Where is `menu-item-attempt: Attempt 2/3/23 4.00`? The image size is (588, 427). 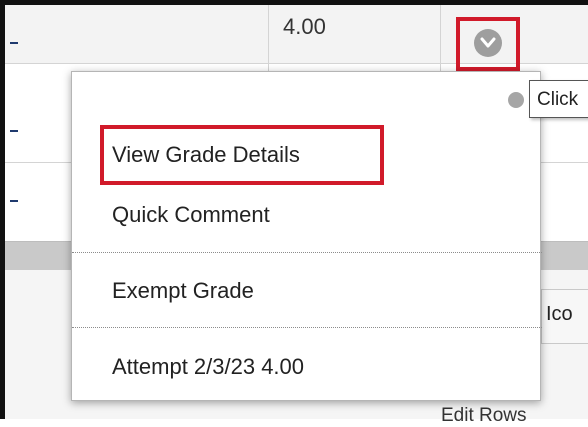
menu-item-attempt: Attempt 2/3/23 4.00 is located at coordinates (208, 367).